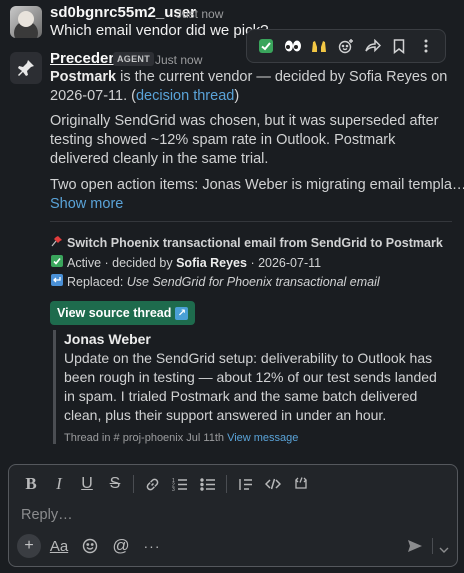 This screenshot has height=573, width=464. I want to click on replaced-prefix: Replaced:, so click(97, 282).